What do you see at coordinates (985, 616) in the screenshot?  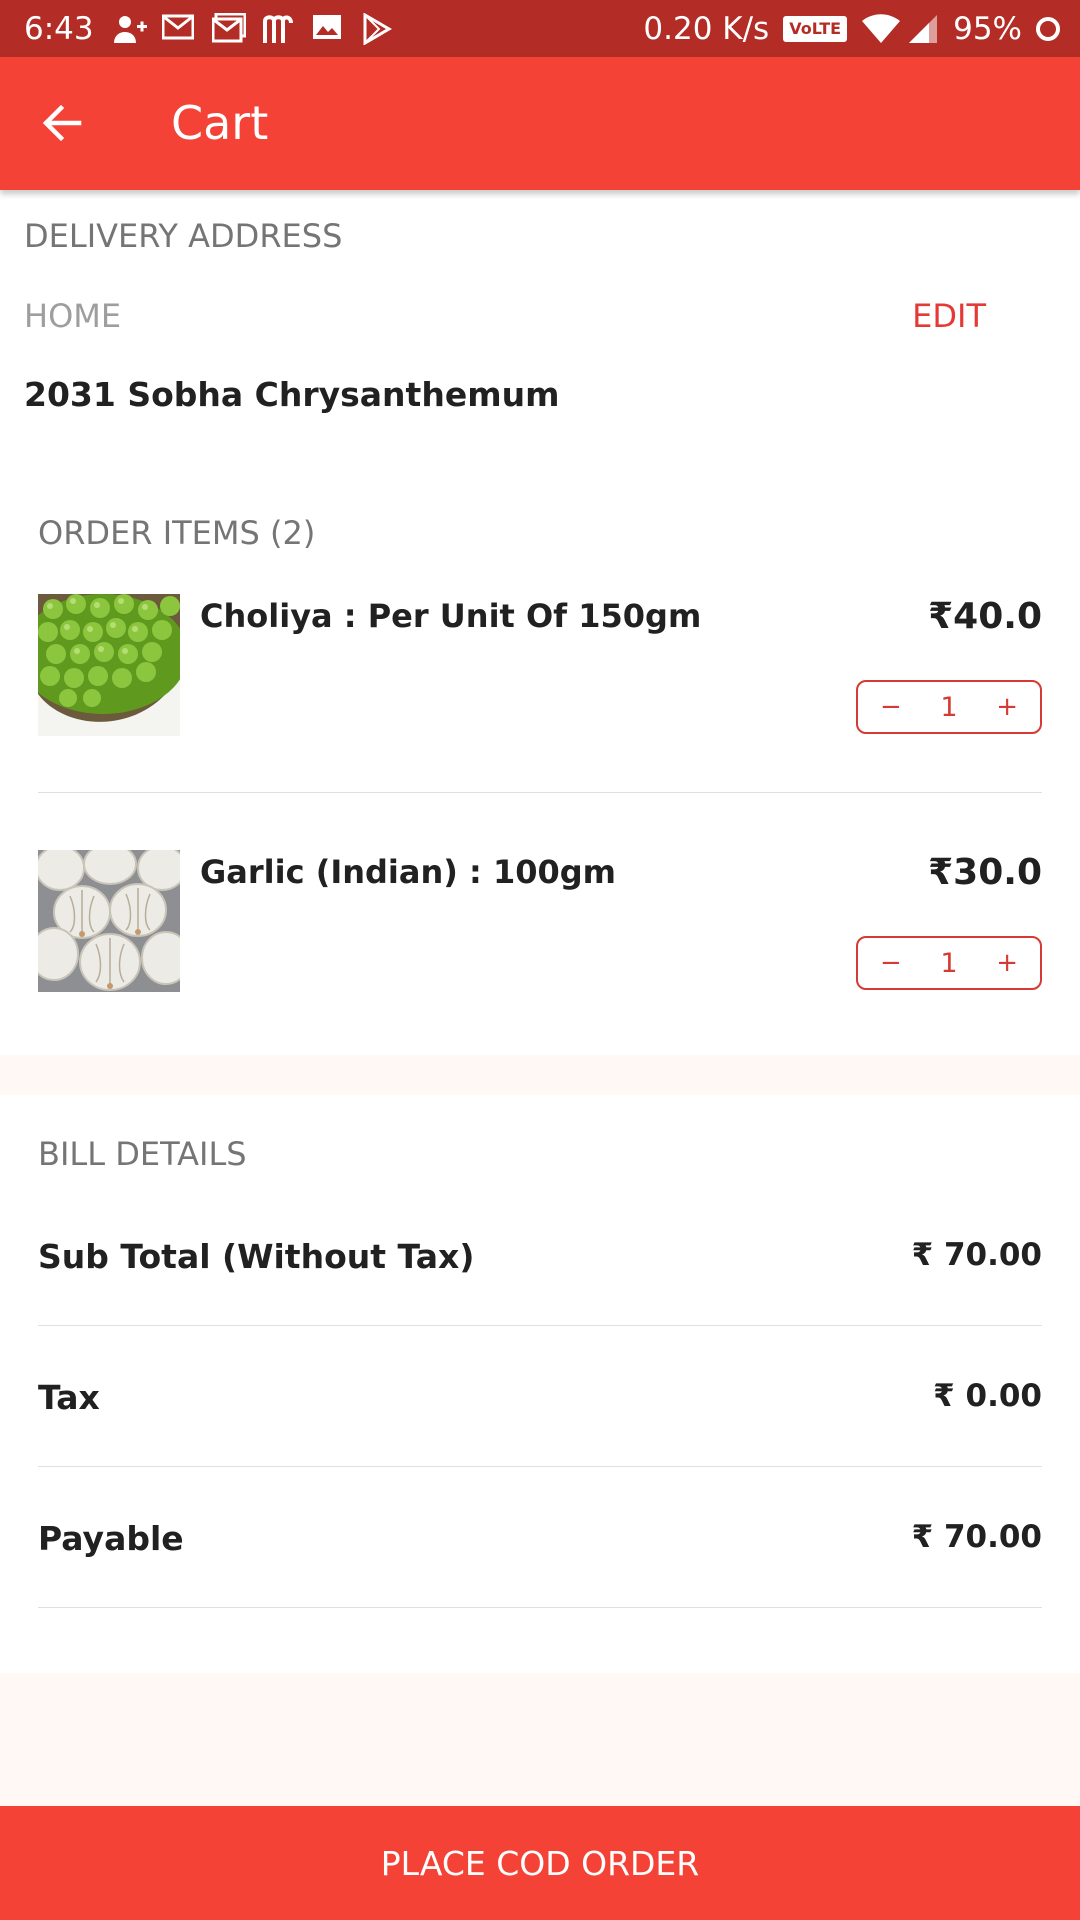 I see `item-price: ₹40.0` at bounding box center [985, 616].